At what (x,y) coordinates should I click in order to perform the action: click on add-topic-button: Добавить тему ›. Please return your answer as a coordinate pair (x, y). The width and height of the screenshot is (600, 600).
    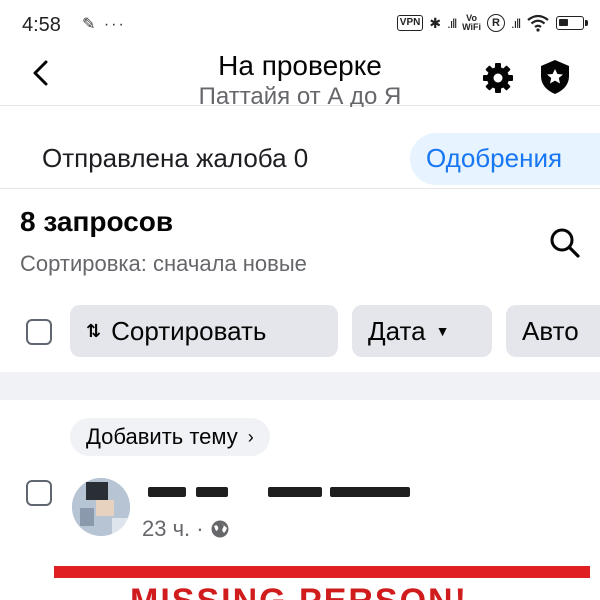
    Looking at the image, I should click on (170, 437).